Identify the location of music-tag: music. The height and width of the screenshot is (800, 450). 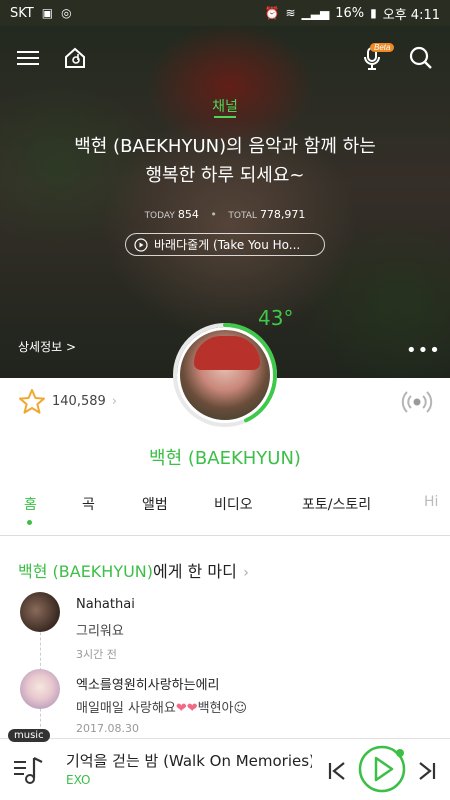
(29, 735).